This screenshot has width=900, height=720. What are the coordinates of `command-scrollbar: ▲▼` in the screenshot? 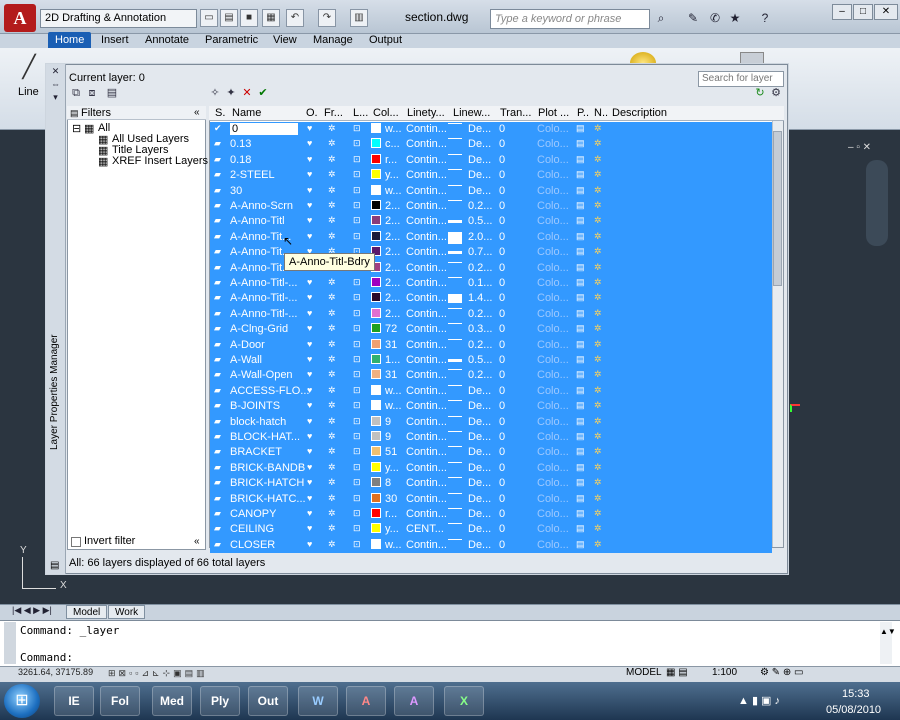 It's located at (888, 643).